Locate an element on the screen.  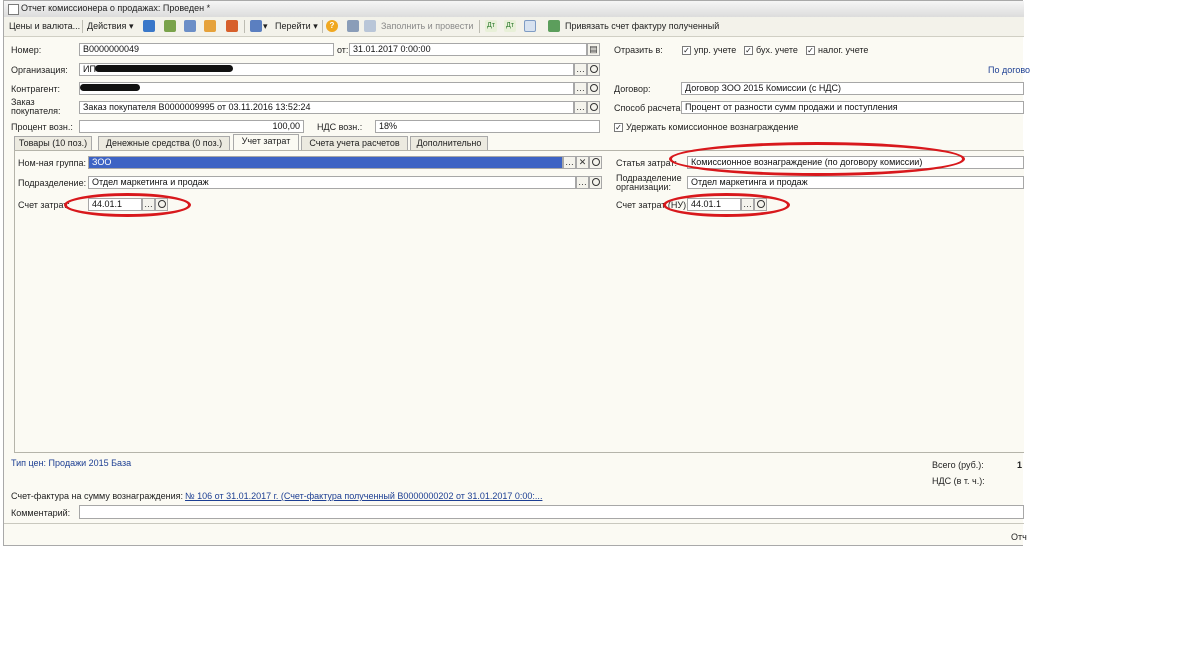
total-value: 1 is located at coordinates (1020, 465).